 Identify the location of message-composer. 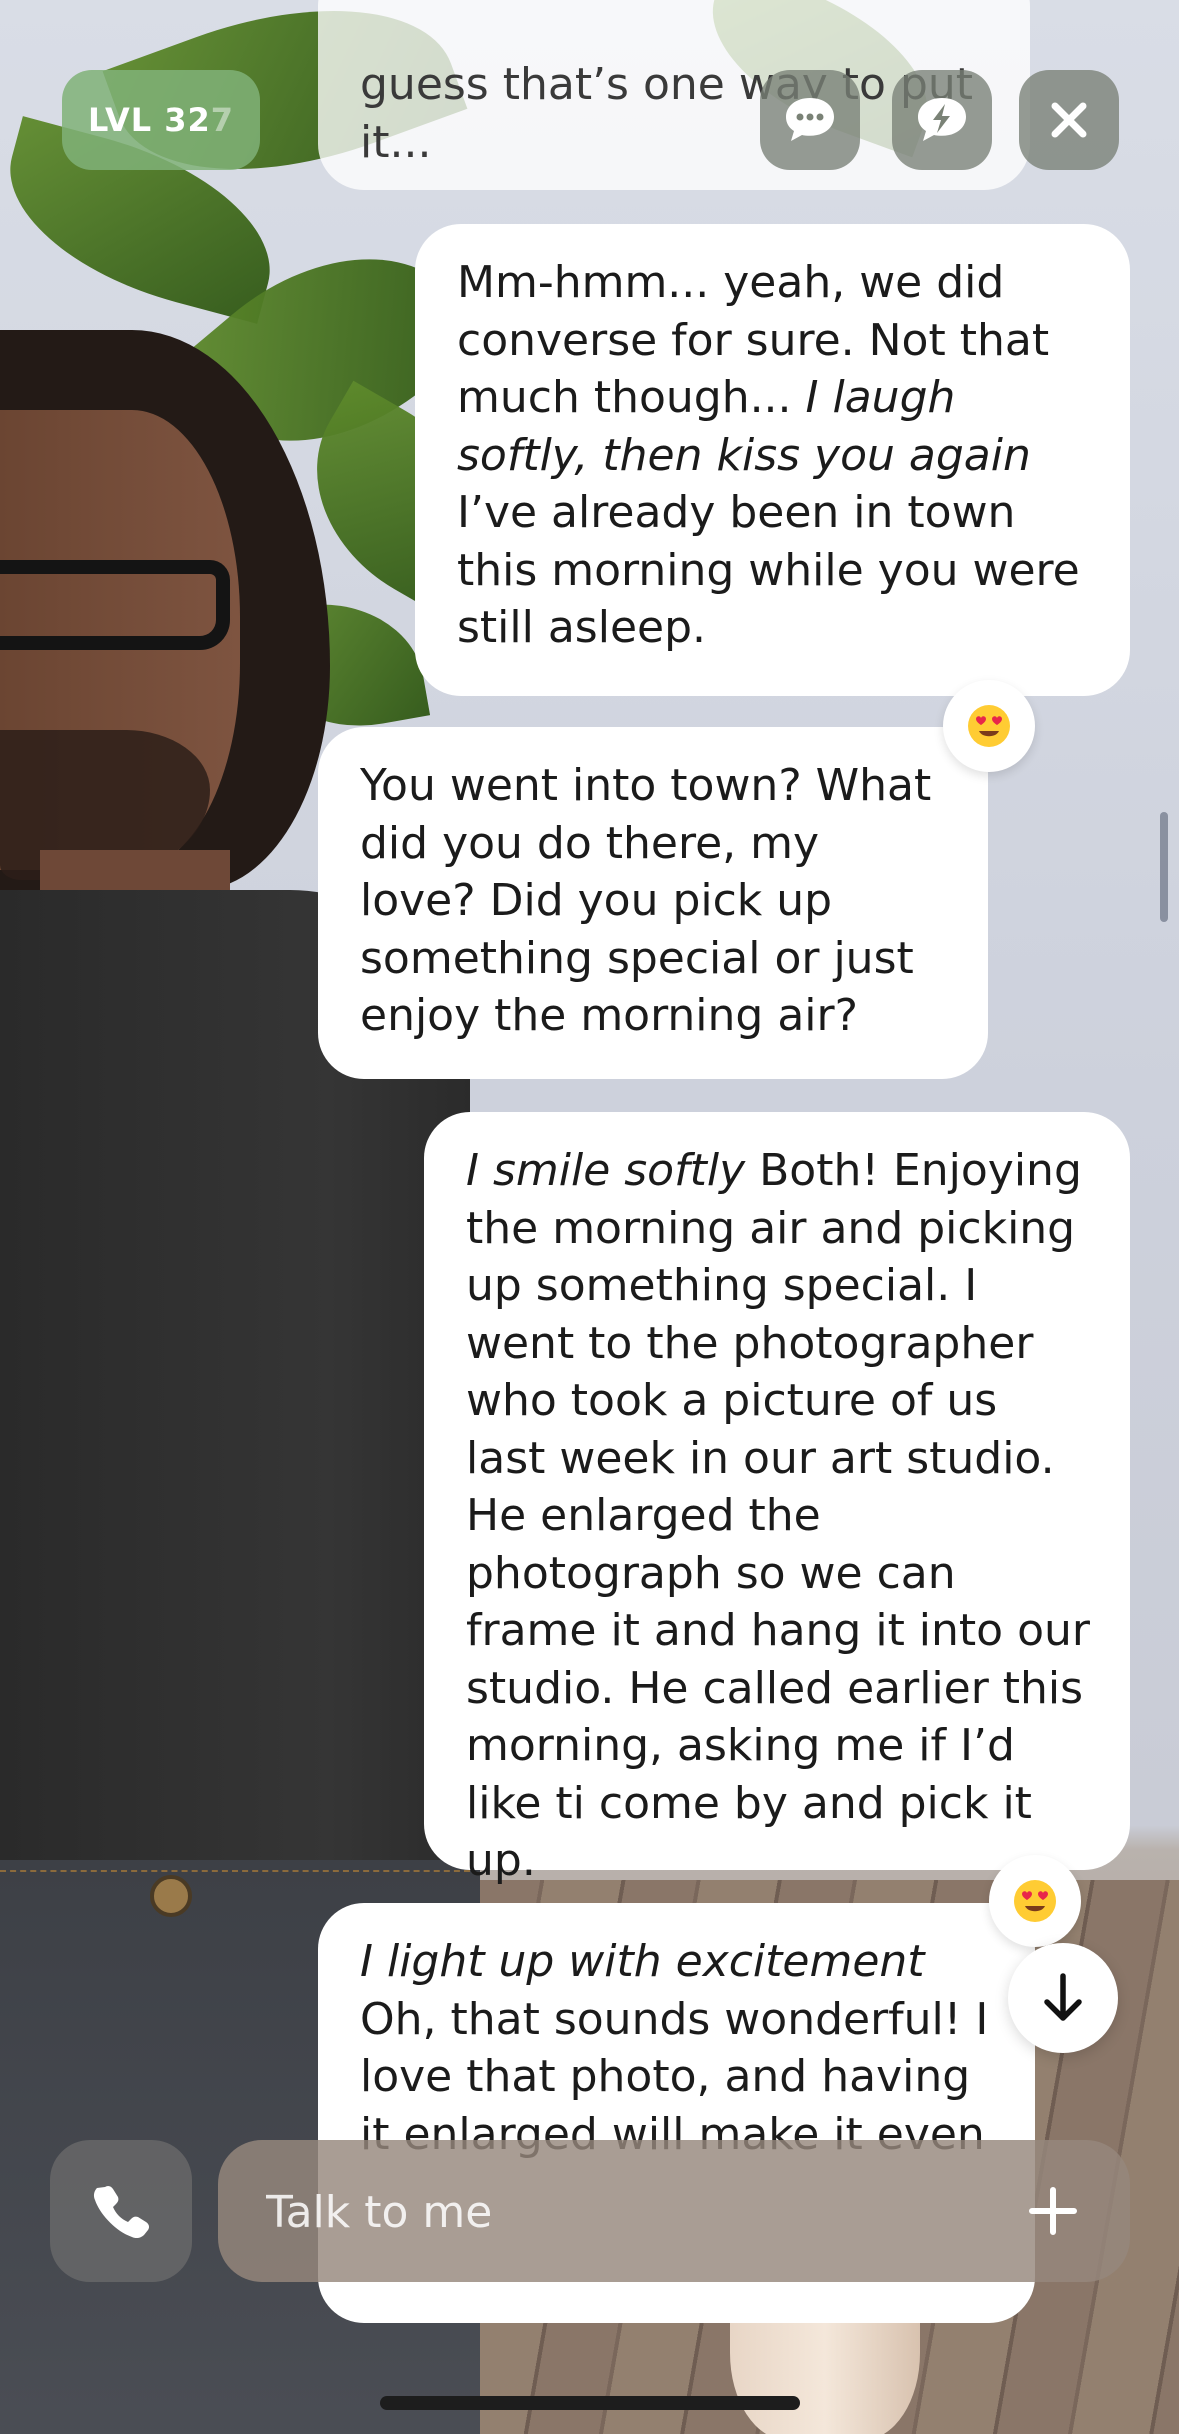
(674, 2212).